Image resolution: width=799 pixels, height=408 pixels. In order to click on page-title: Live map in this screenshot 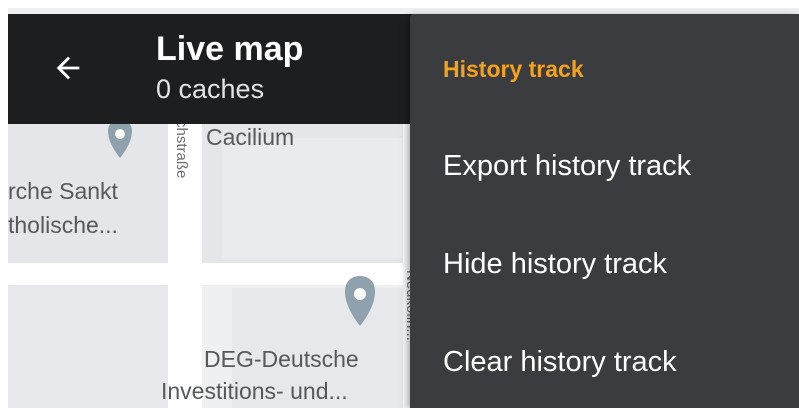, I will do `click(230, 49)`.